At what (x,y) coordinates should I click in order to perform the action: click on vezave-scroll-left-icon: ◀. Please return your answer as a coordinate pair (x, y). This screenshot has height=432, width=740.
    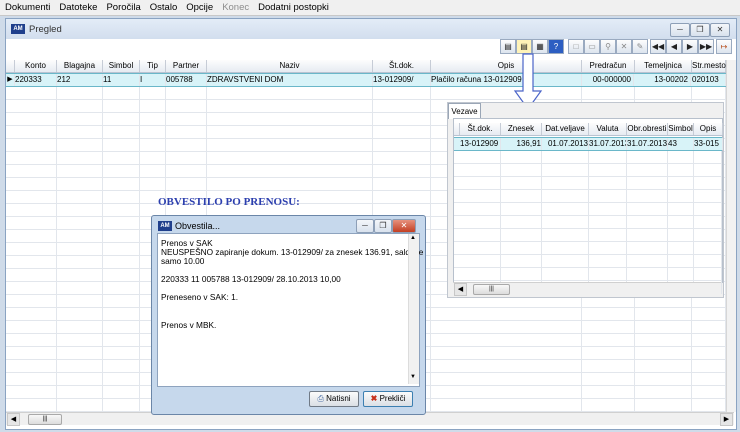
    Looking at the image, I should click on (460, 289).